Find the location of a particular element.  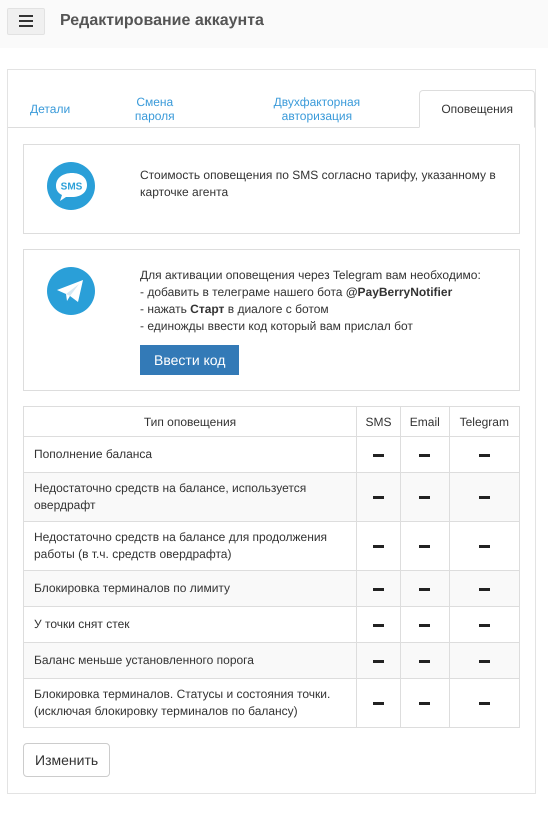

tab: Детали is located at coordinates (50, 109).